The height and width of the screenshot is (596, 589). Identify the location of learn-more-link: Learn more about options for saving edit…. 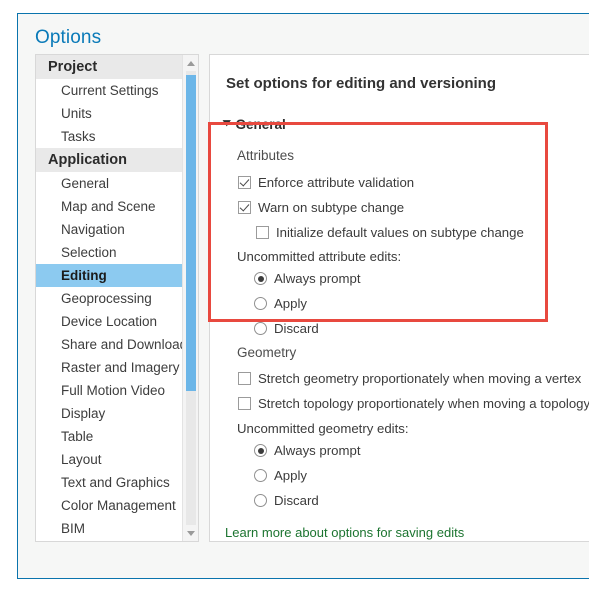
(344, 532).